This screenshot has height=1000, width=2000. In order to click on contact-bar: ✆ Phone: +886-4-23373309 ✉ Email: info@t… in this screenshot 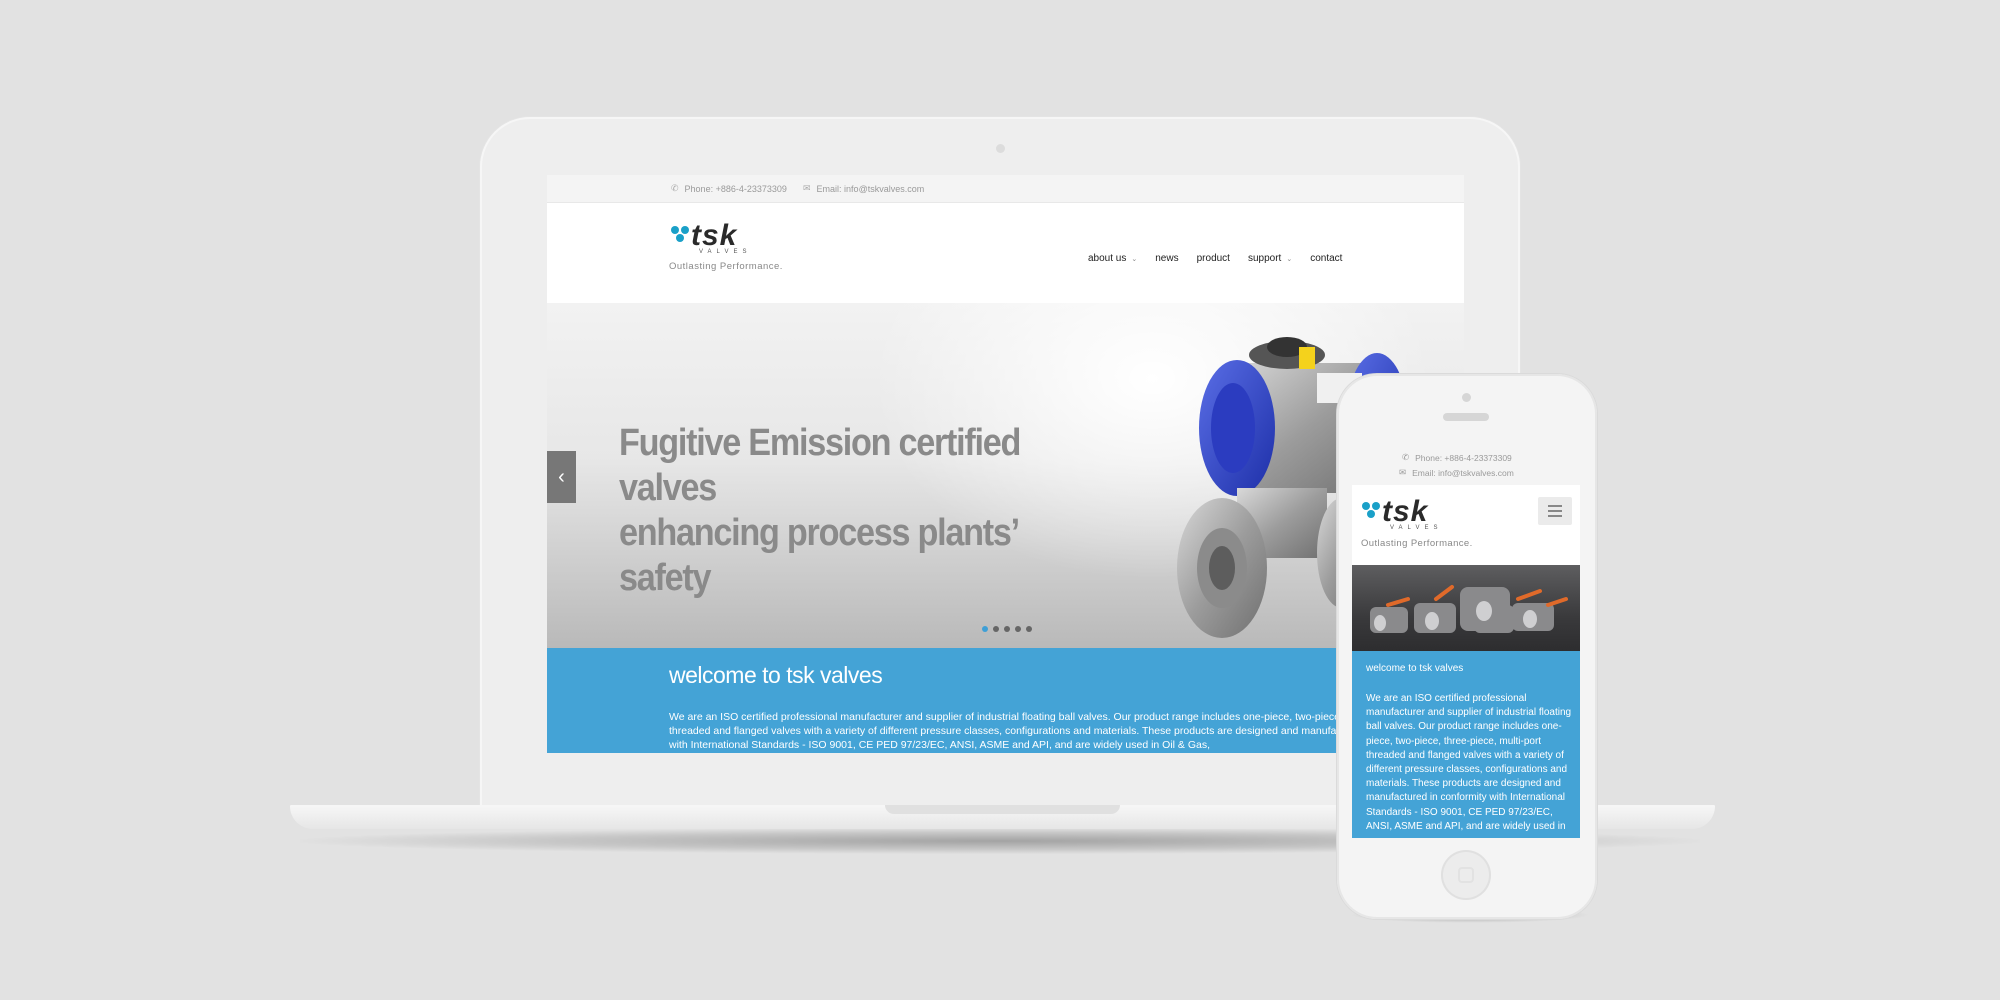, I will do `click(1005, 189)`.